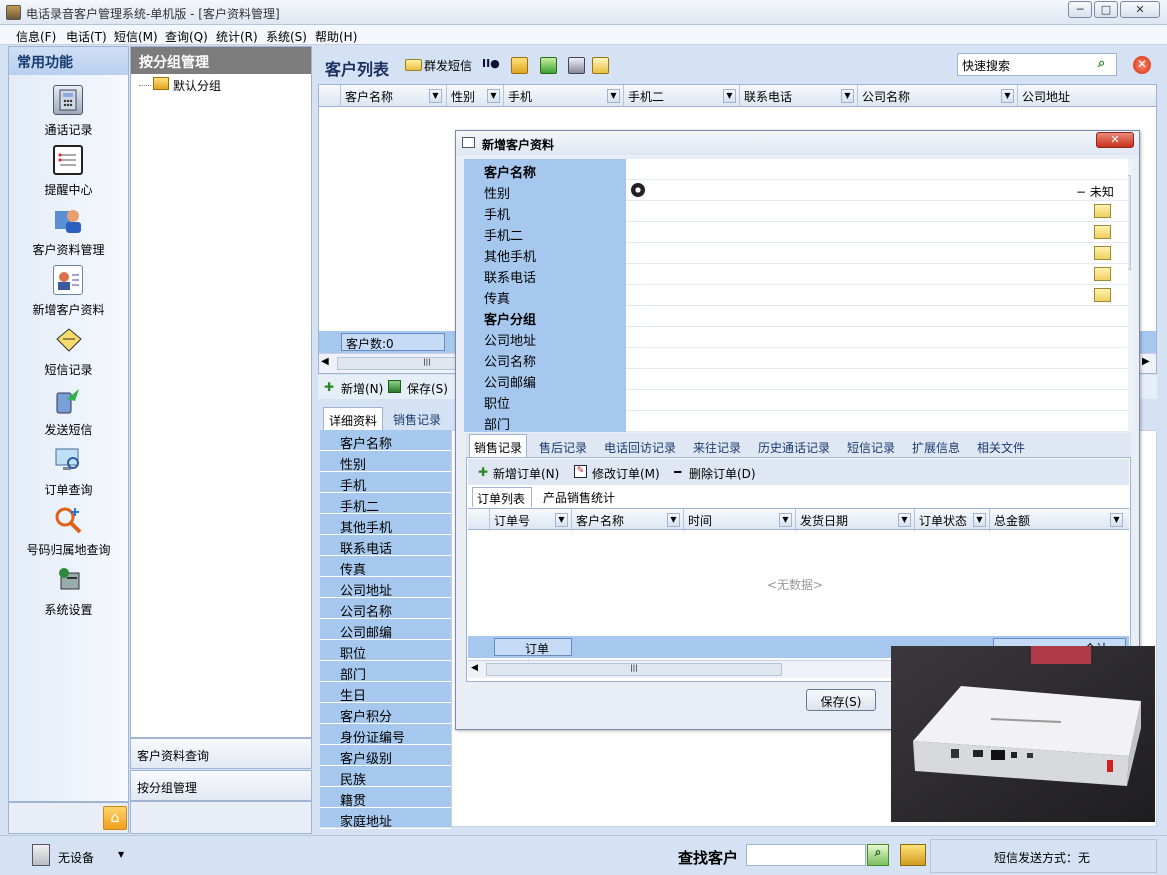 Image resolution: width=1167 pixels, height=875 pixels. Describe the element at coordinates (491, 65) in the screenshot. I see `record-icon: II●` at that location.